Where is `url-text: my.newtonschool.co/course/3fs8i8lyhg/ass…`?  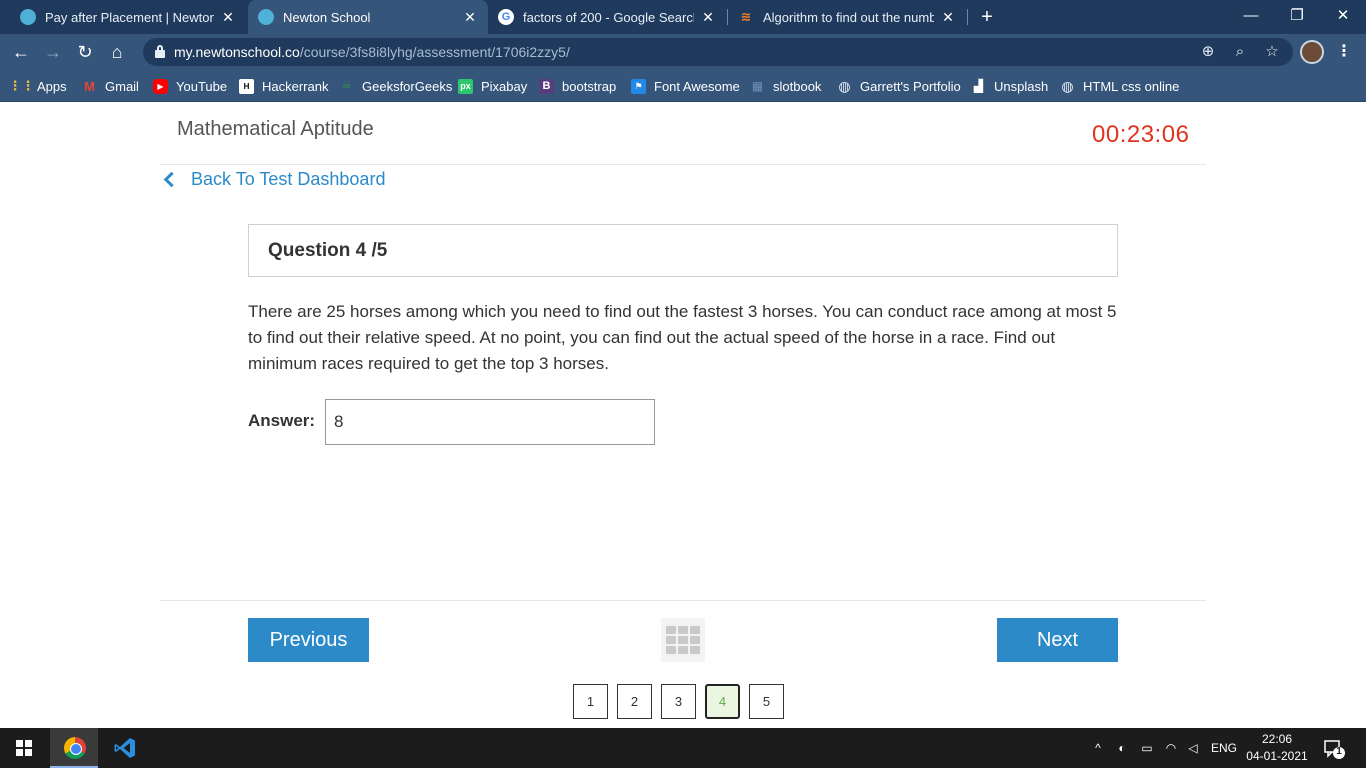
url-text: my.newtonschool.co/course/3fs8i8lyhg/ass… is located at coordinates (372, 52).